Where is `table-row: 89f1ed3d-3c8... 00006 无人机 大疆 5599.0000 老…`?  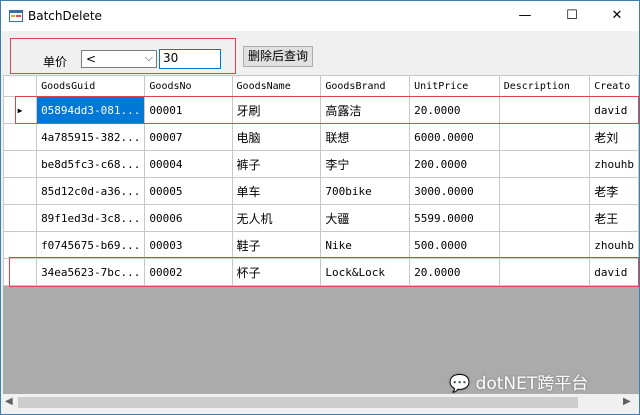 table-row: 89f1ed3d-3c8... 00006 无人机 大疆 5599.0000 老… is located at coordinates (321, 218).